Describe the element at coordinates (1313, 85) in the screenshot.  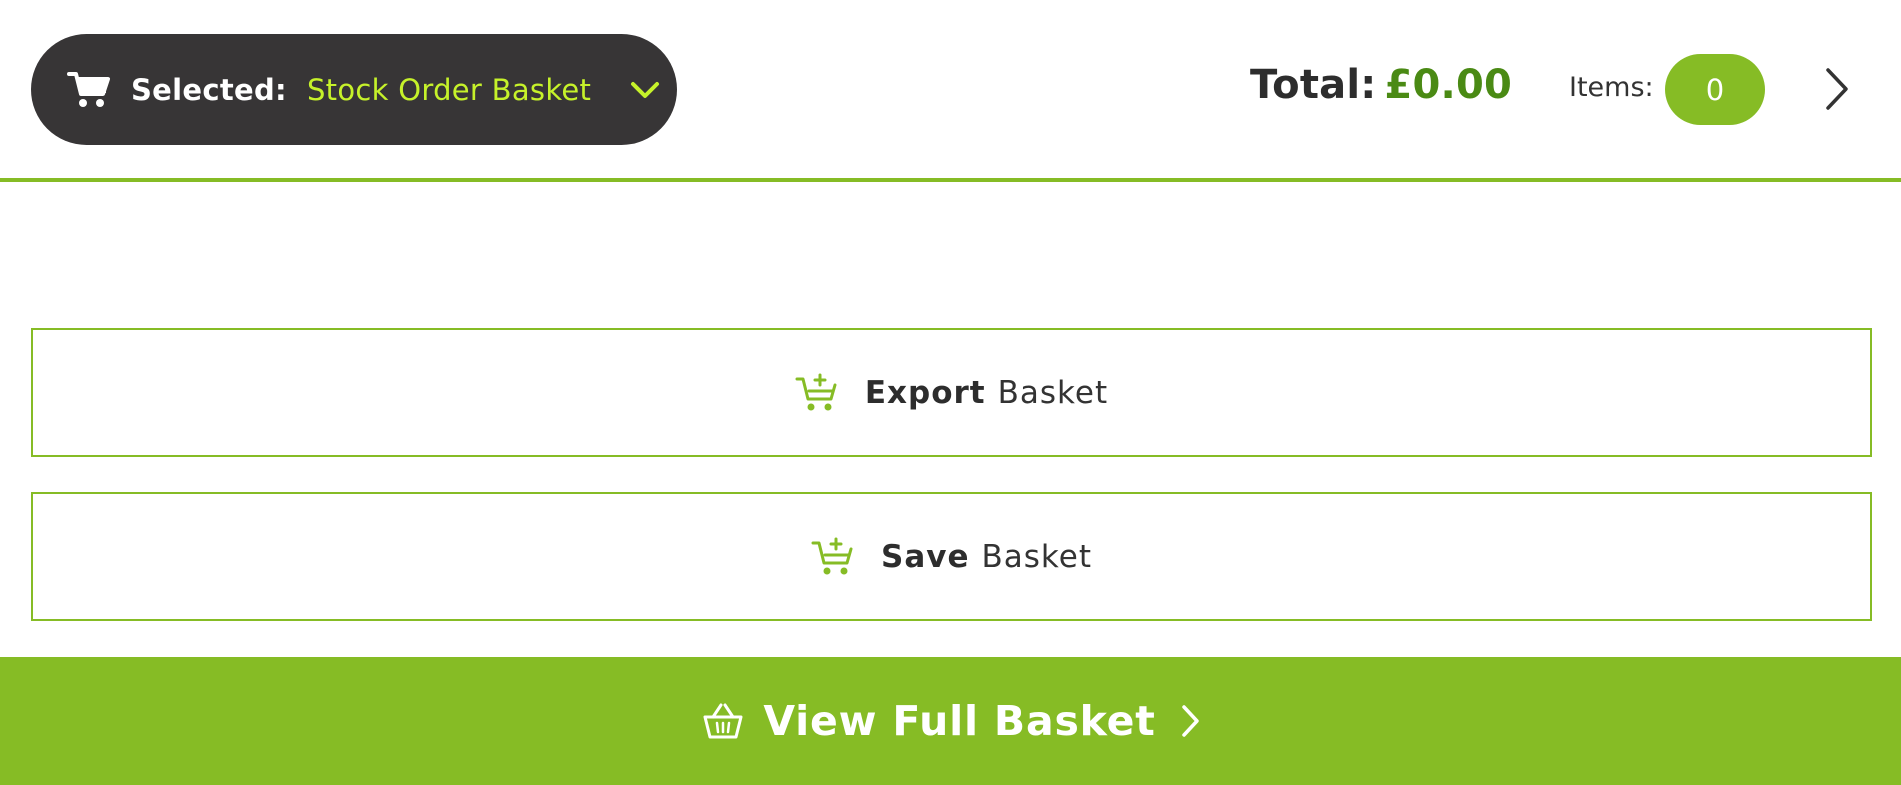
I see `total-label: Total:` at that location.